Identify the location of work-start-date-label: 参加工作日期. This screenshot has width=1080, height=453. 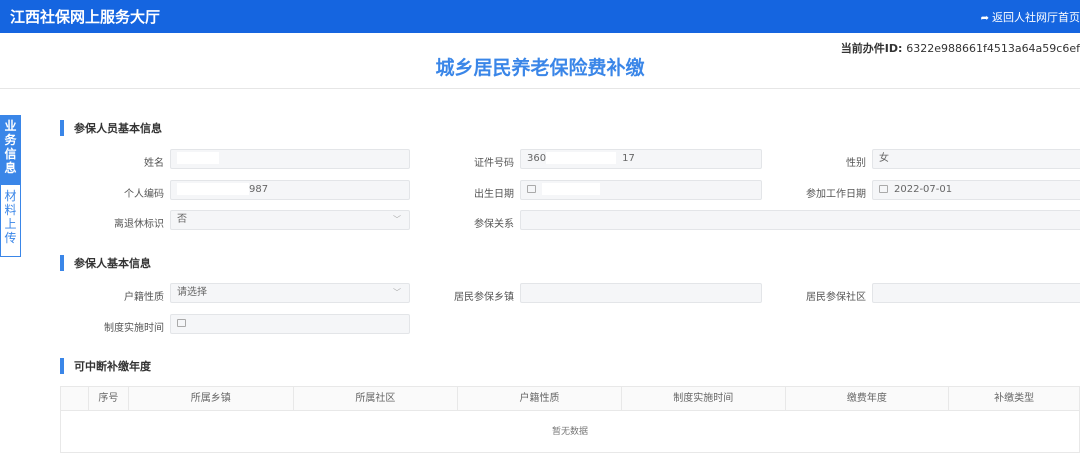
(836, 194).